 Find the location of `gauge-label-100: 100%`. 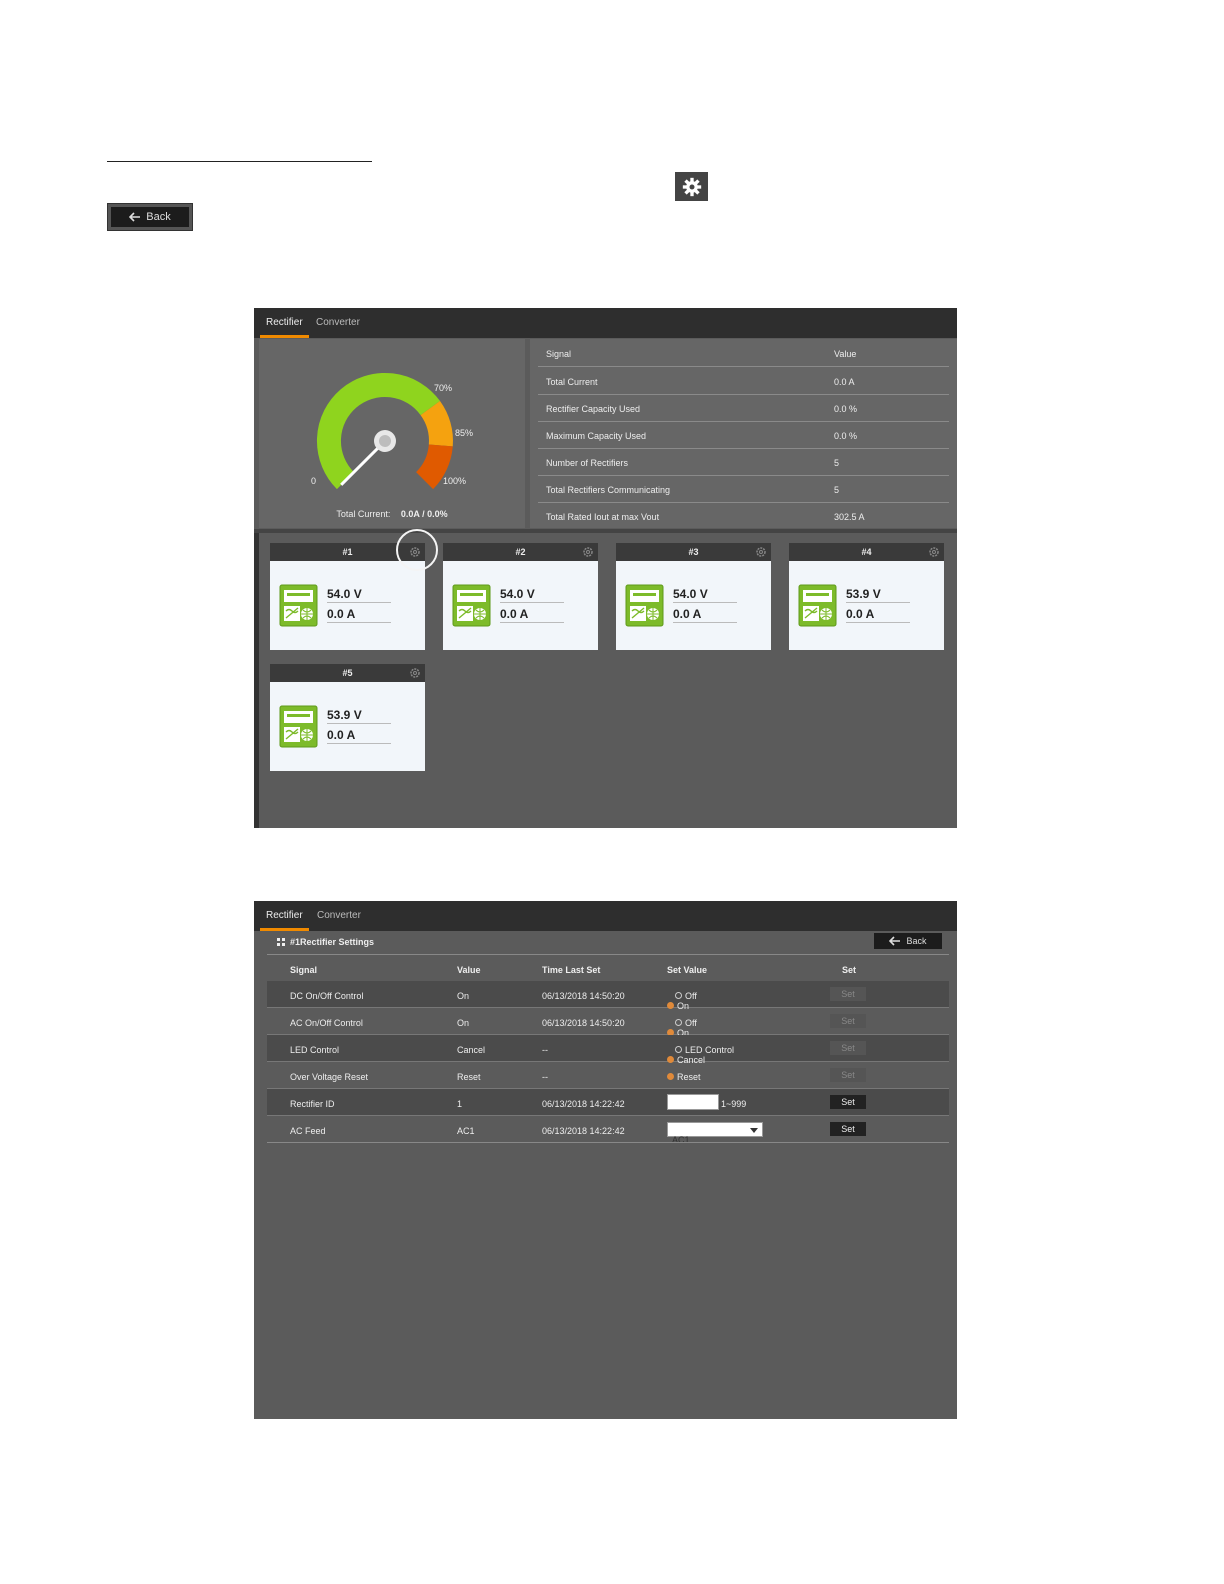

gauge-label-100: 100% is located at coordinates (455, 481).